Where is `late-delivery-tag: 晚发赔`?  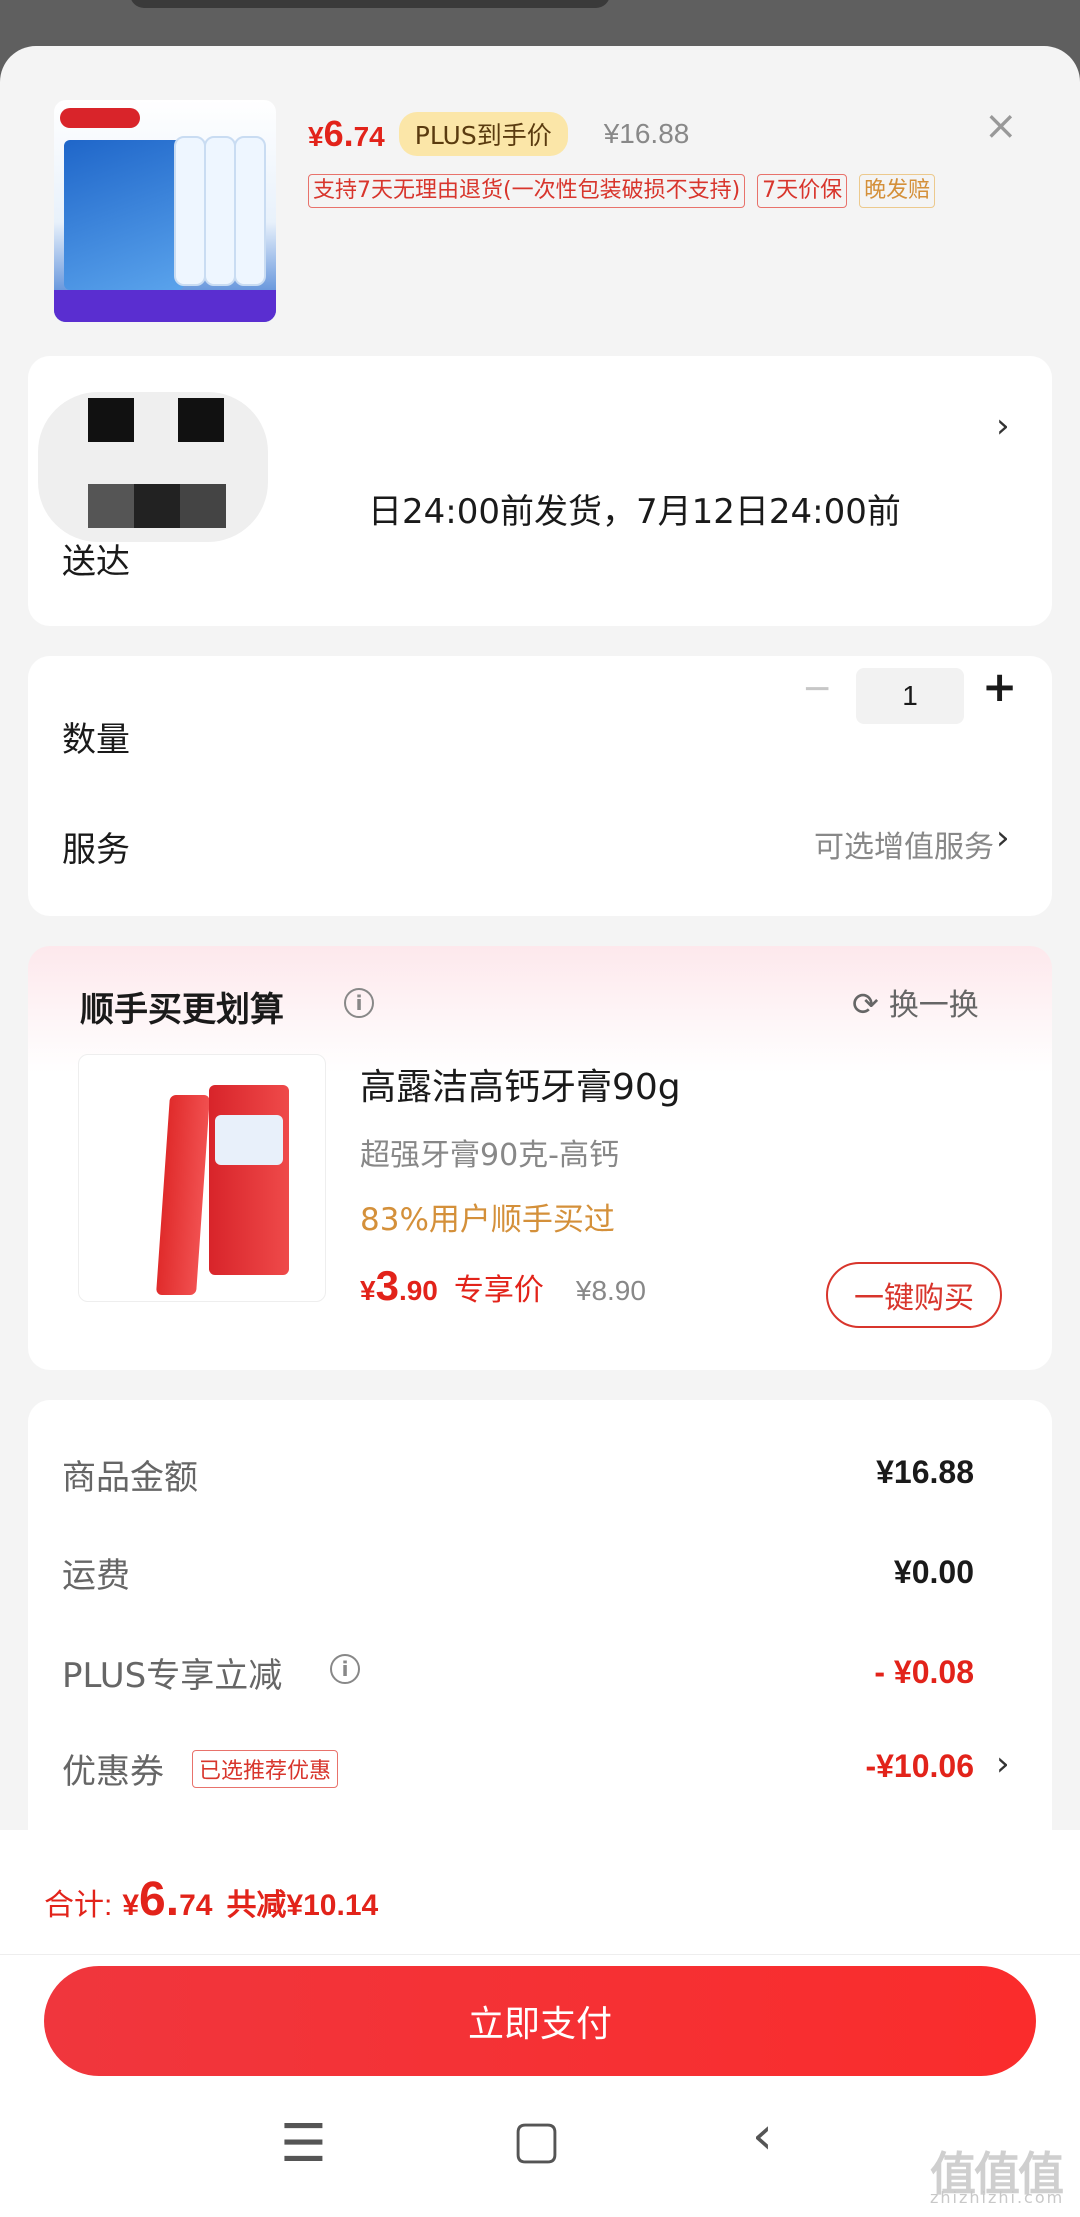
late-delivery-tag: 晚发赔 is located at coordinates (897, 191).